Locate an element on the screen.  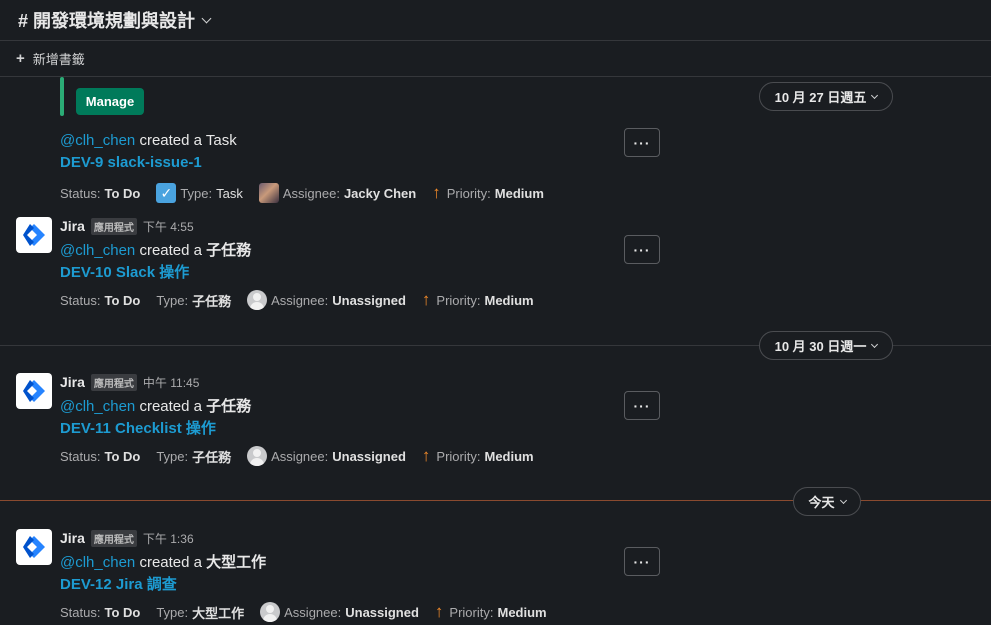
message-item-type: Task is located at coordinates (221, 140).